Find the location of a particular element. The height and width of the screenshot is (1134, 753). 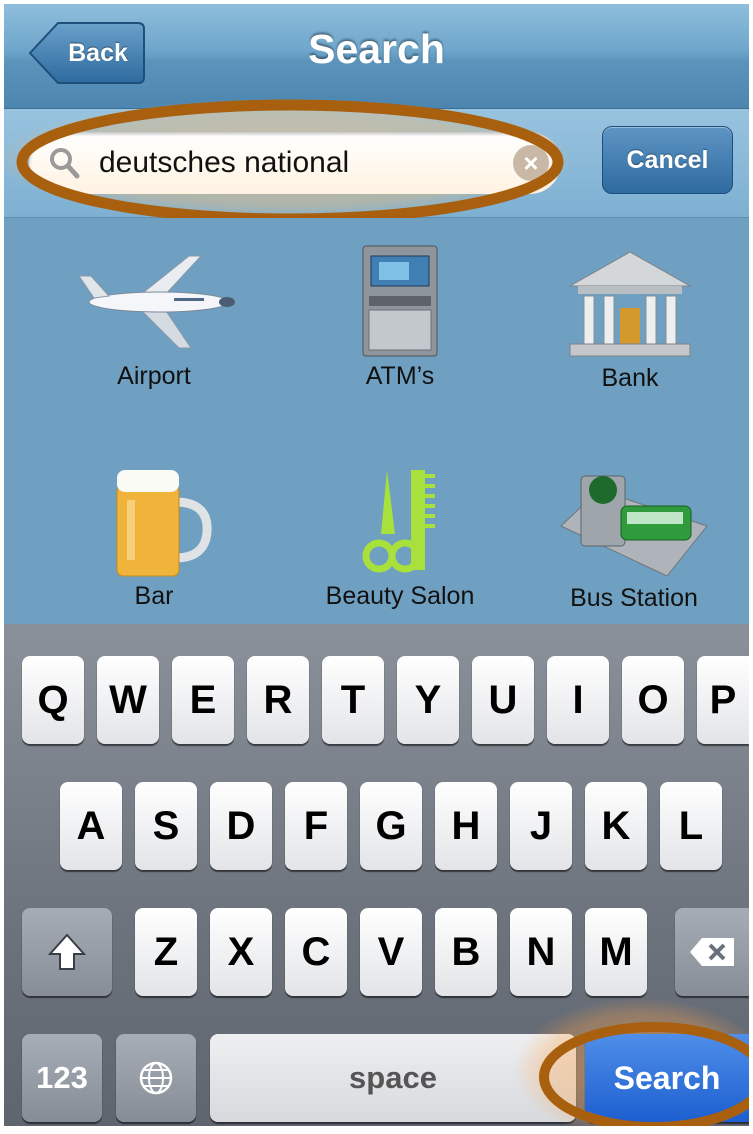

category-airport: Airport is located at coordinates (154, 319).